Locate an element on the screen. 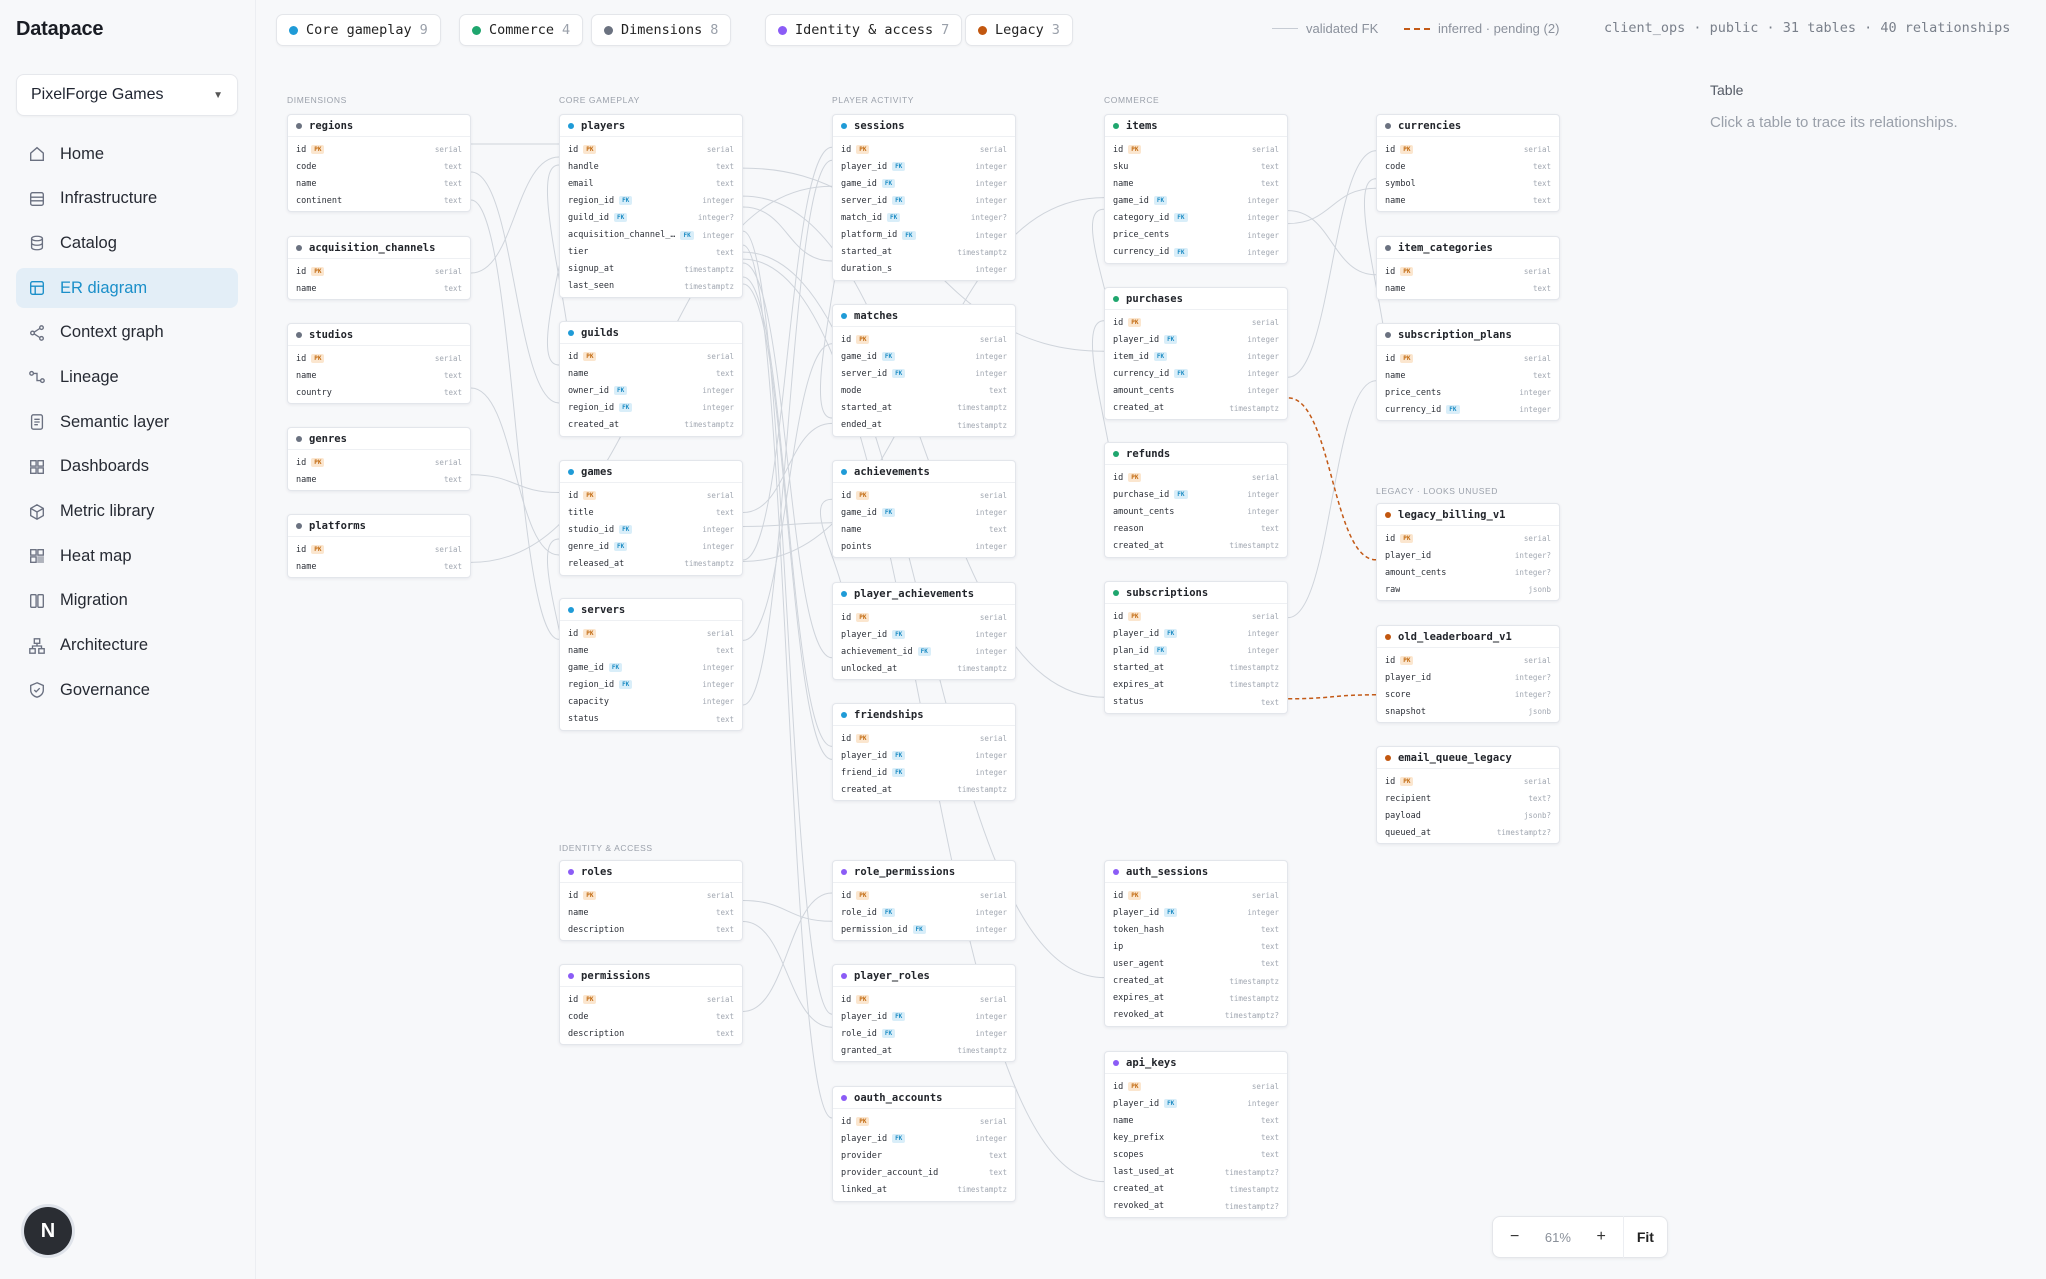  sidebar-item-lineage: Lineage is located at coordinates (127, 377).